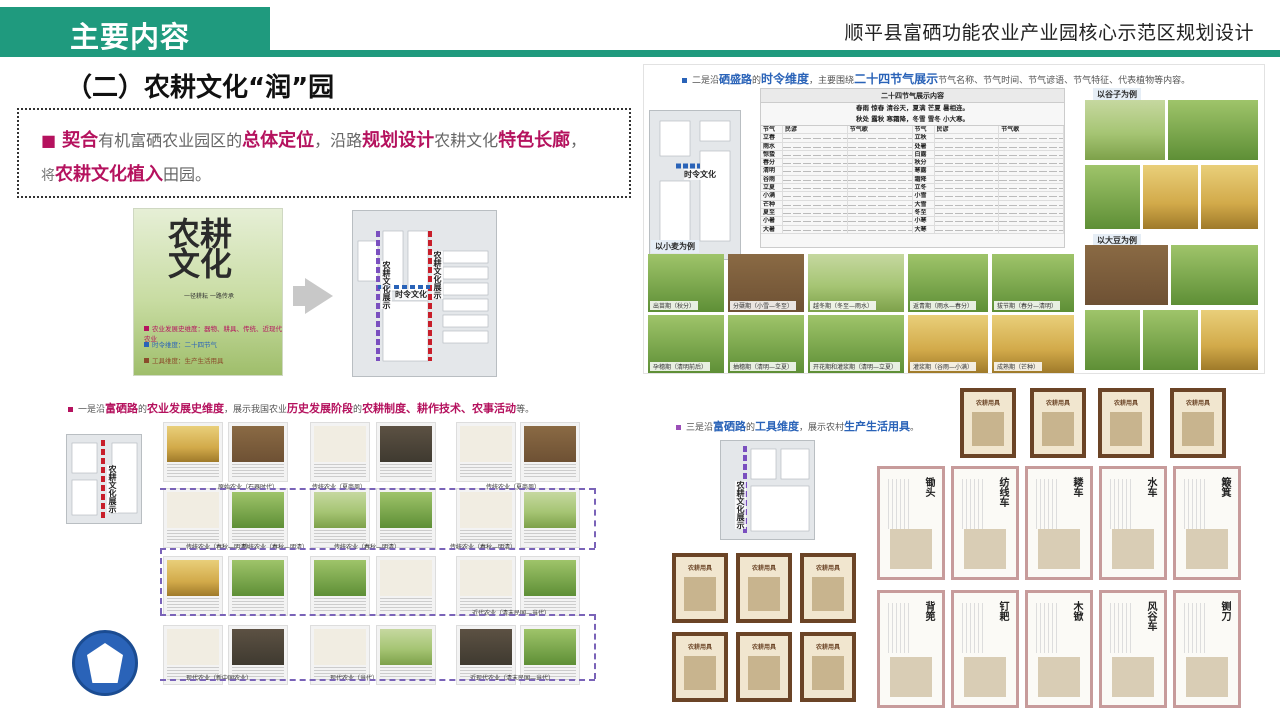  Describe the element at coordinates (700, 174) in the screenshot. I see `map-label-timeline: 时令文化` at that location.